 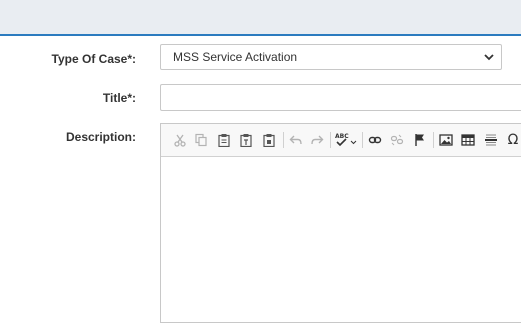 What do you see at coordinates (269, 140) in the screenshot?
I see `paste-word-icon` at bounding box center [269, 140].